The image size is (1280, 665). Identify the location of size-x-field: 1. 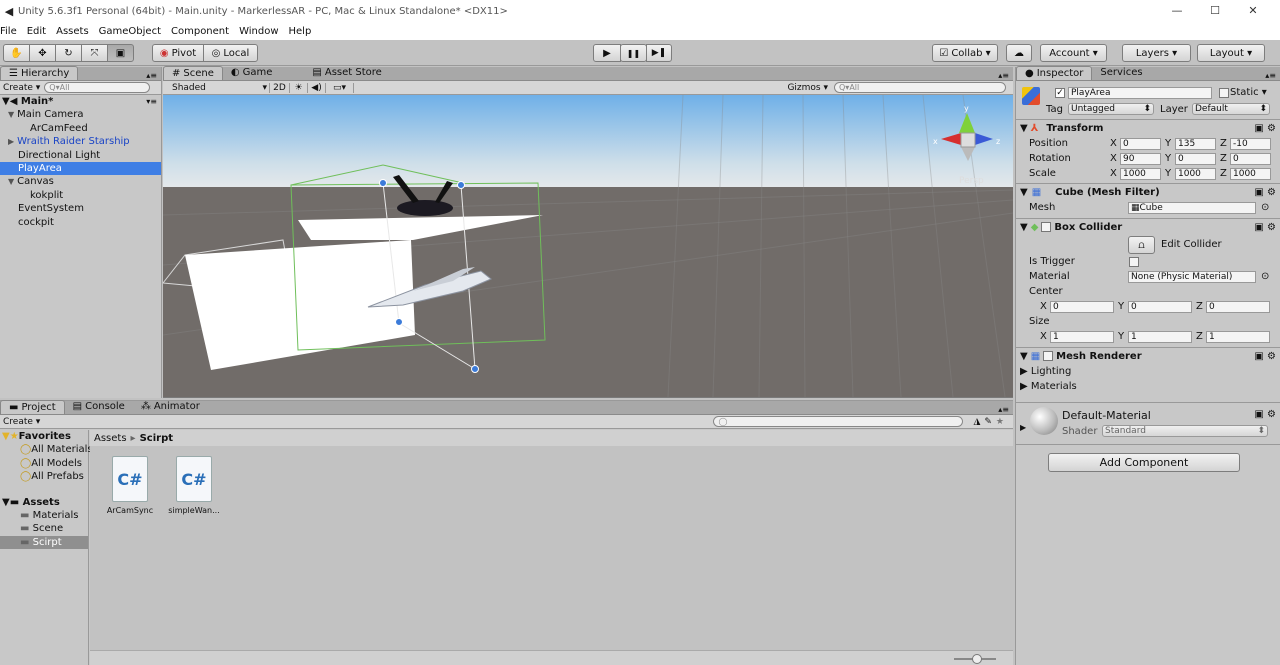
(1082, 336).